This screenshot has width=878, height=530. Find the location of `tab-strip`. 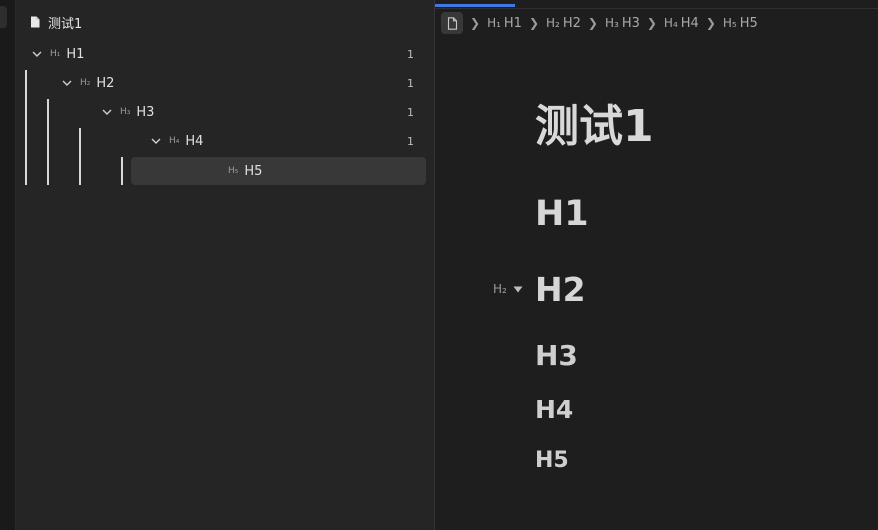

tab-strip is located at coordinates (656, 4).